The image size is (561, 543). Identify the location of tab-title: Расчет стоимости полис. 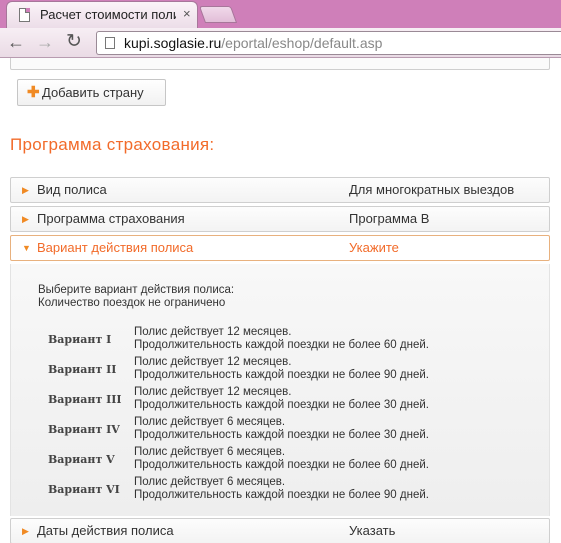
(108, 14).